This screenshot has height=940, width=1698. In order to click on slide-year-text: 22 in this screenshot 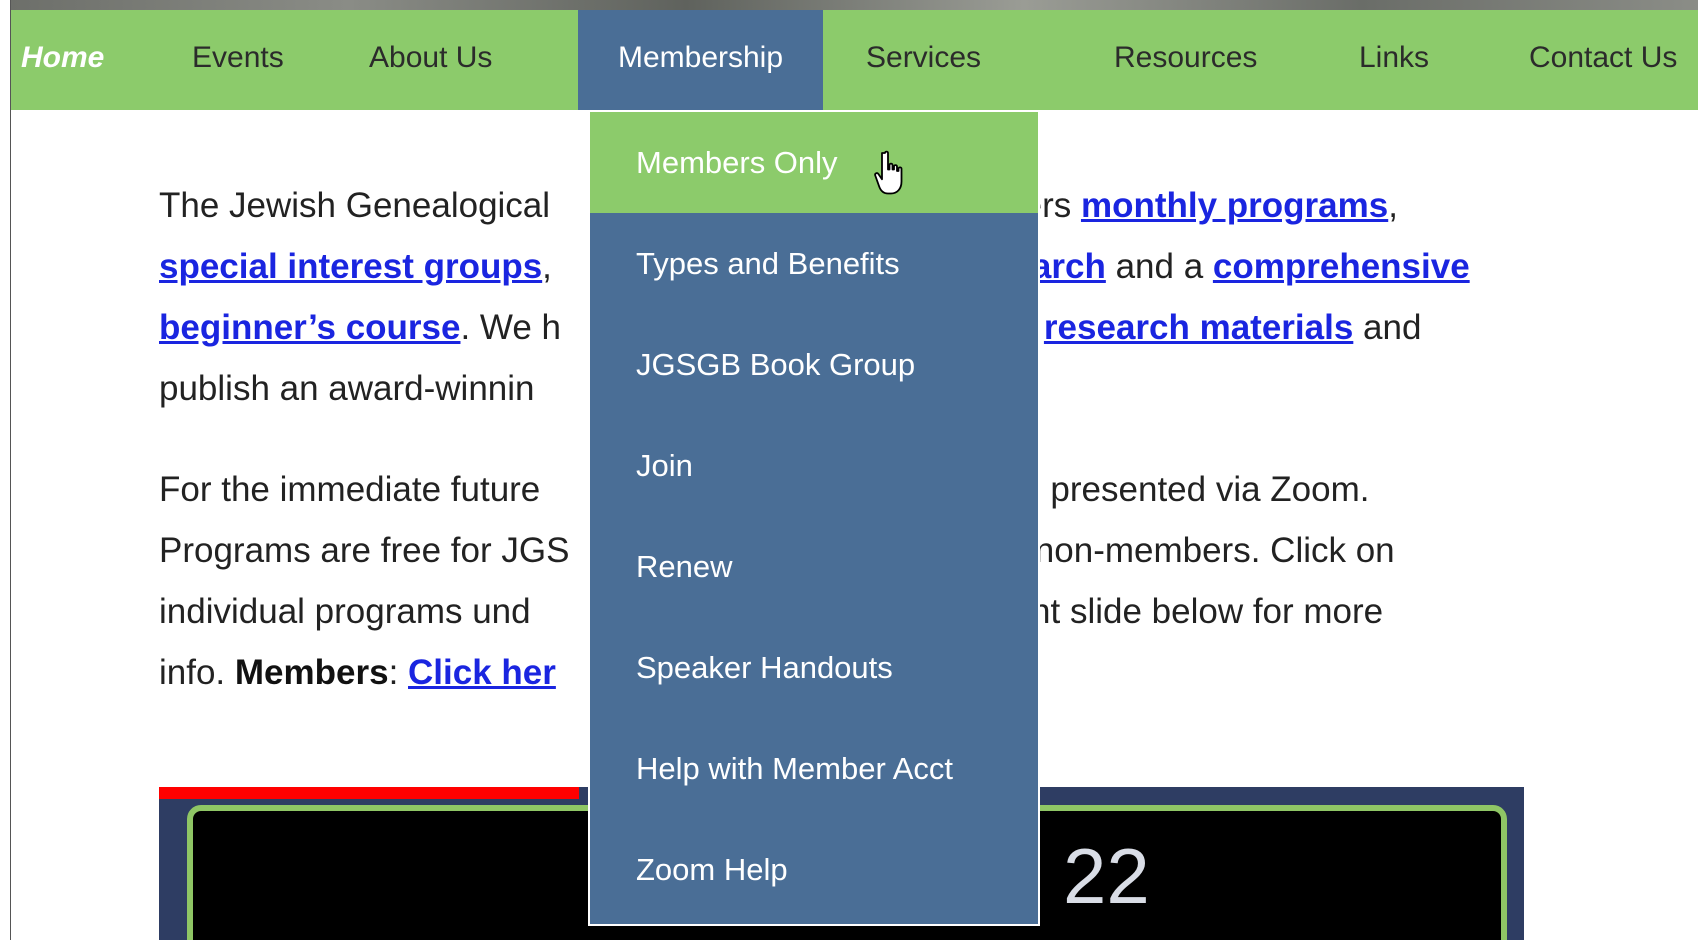, I will do `click(1106, 876)`.